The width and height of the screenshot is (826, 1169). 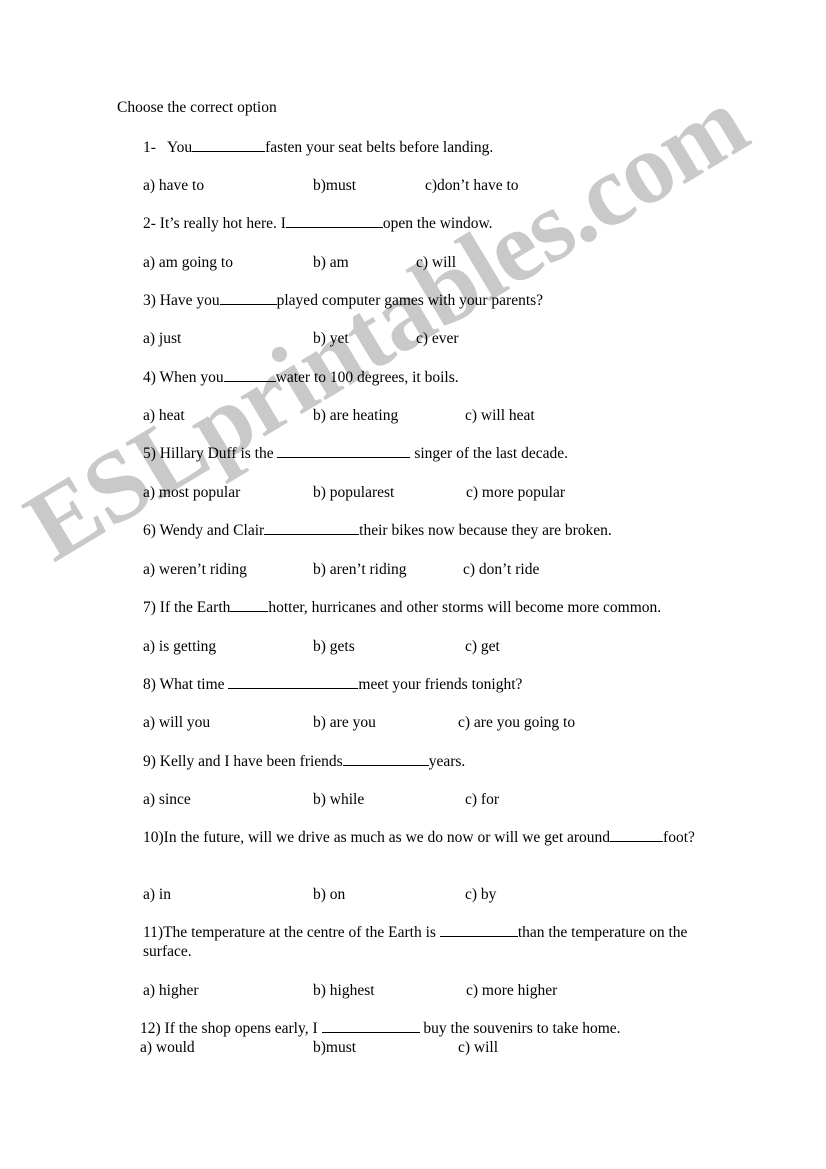 I want to click on question-8: 8) What time meet your friends tonight?, so click(x=332, y=684).